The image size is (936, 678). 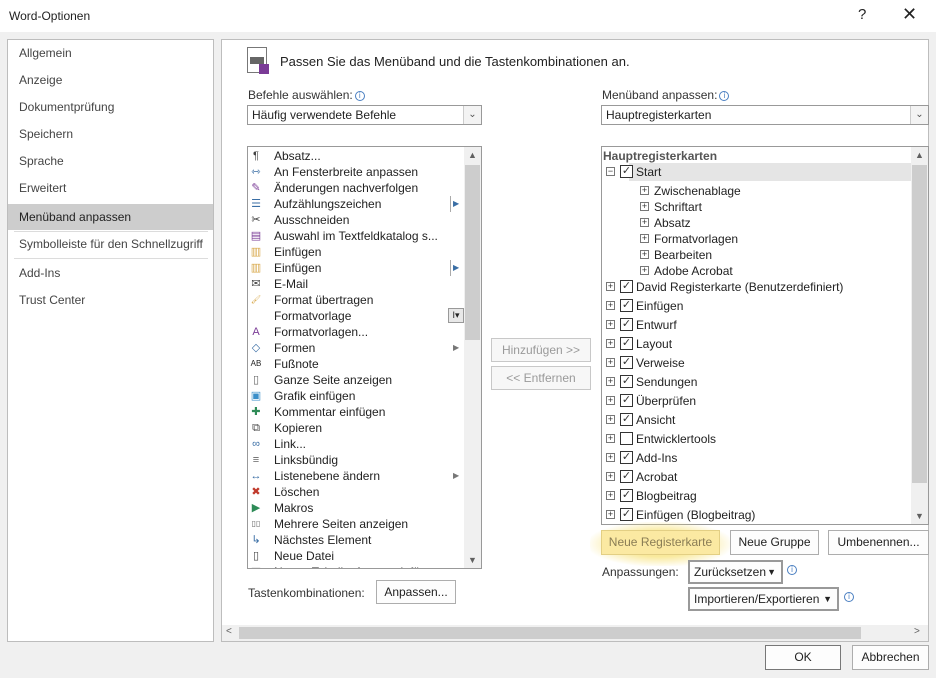 I want to click on nav-item: Speichern, so click(x=110, y=134).